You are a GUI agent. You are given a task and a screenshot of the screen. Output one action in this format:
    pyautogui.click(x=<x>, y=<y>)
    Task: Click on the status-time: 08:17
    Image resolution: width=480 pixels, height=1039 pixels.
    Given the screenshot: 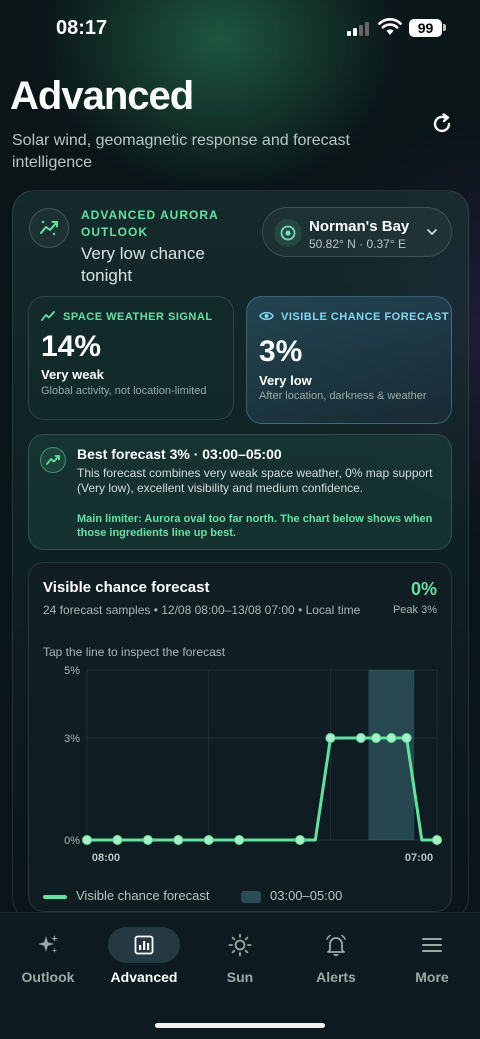 What is the action you would take?
    pyautogui.click(x=82, y=28)
    